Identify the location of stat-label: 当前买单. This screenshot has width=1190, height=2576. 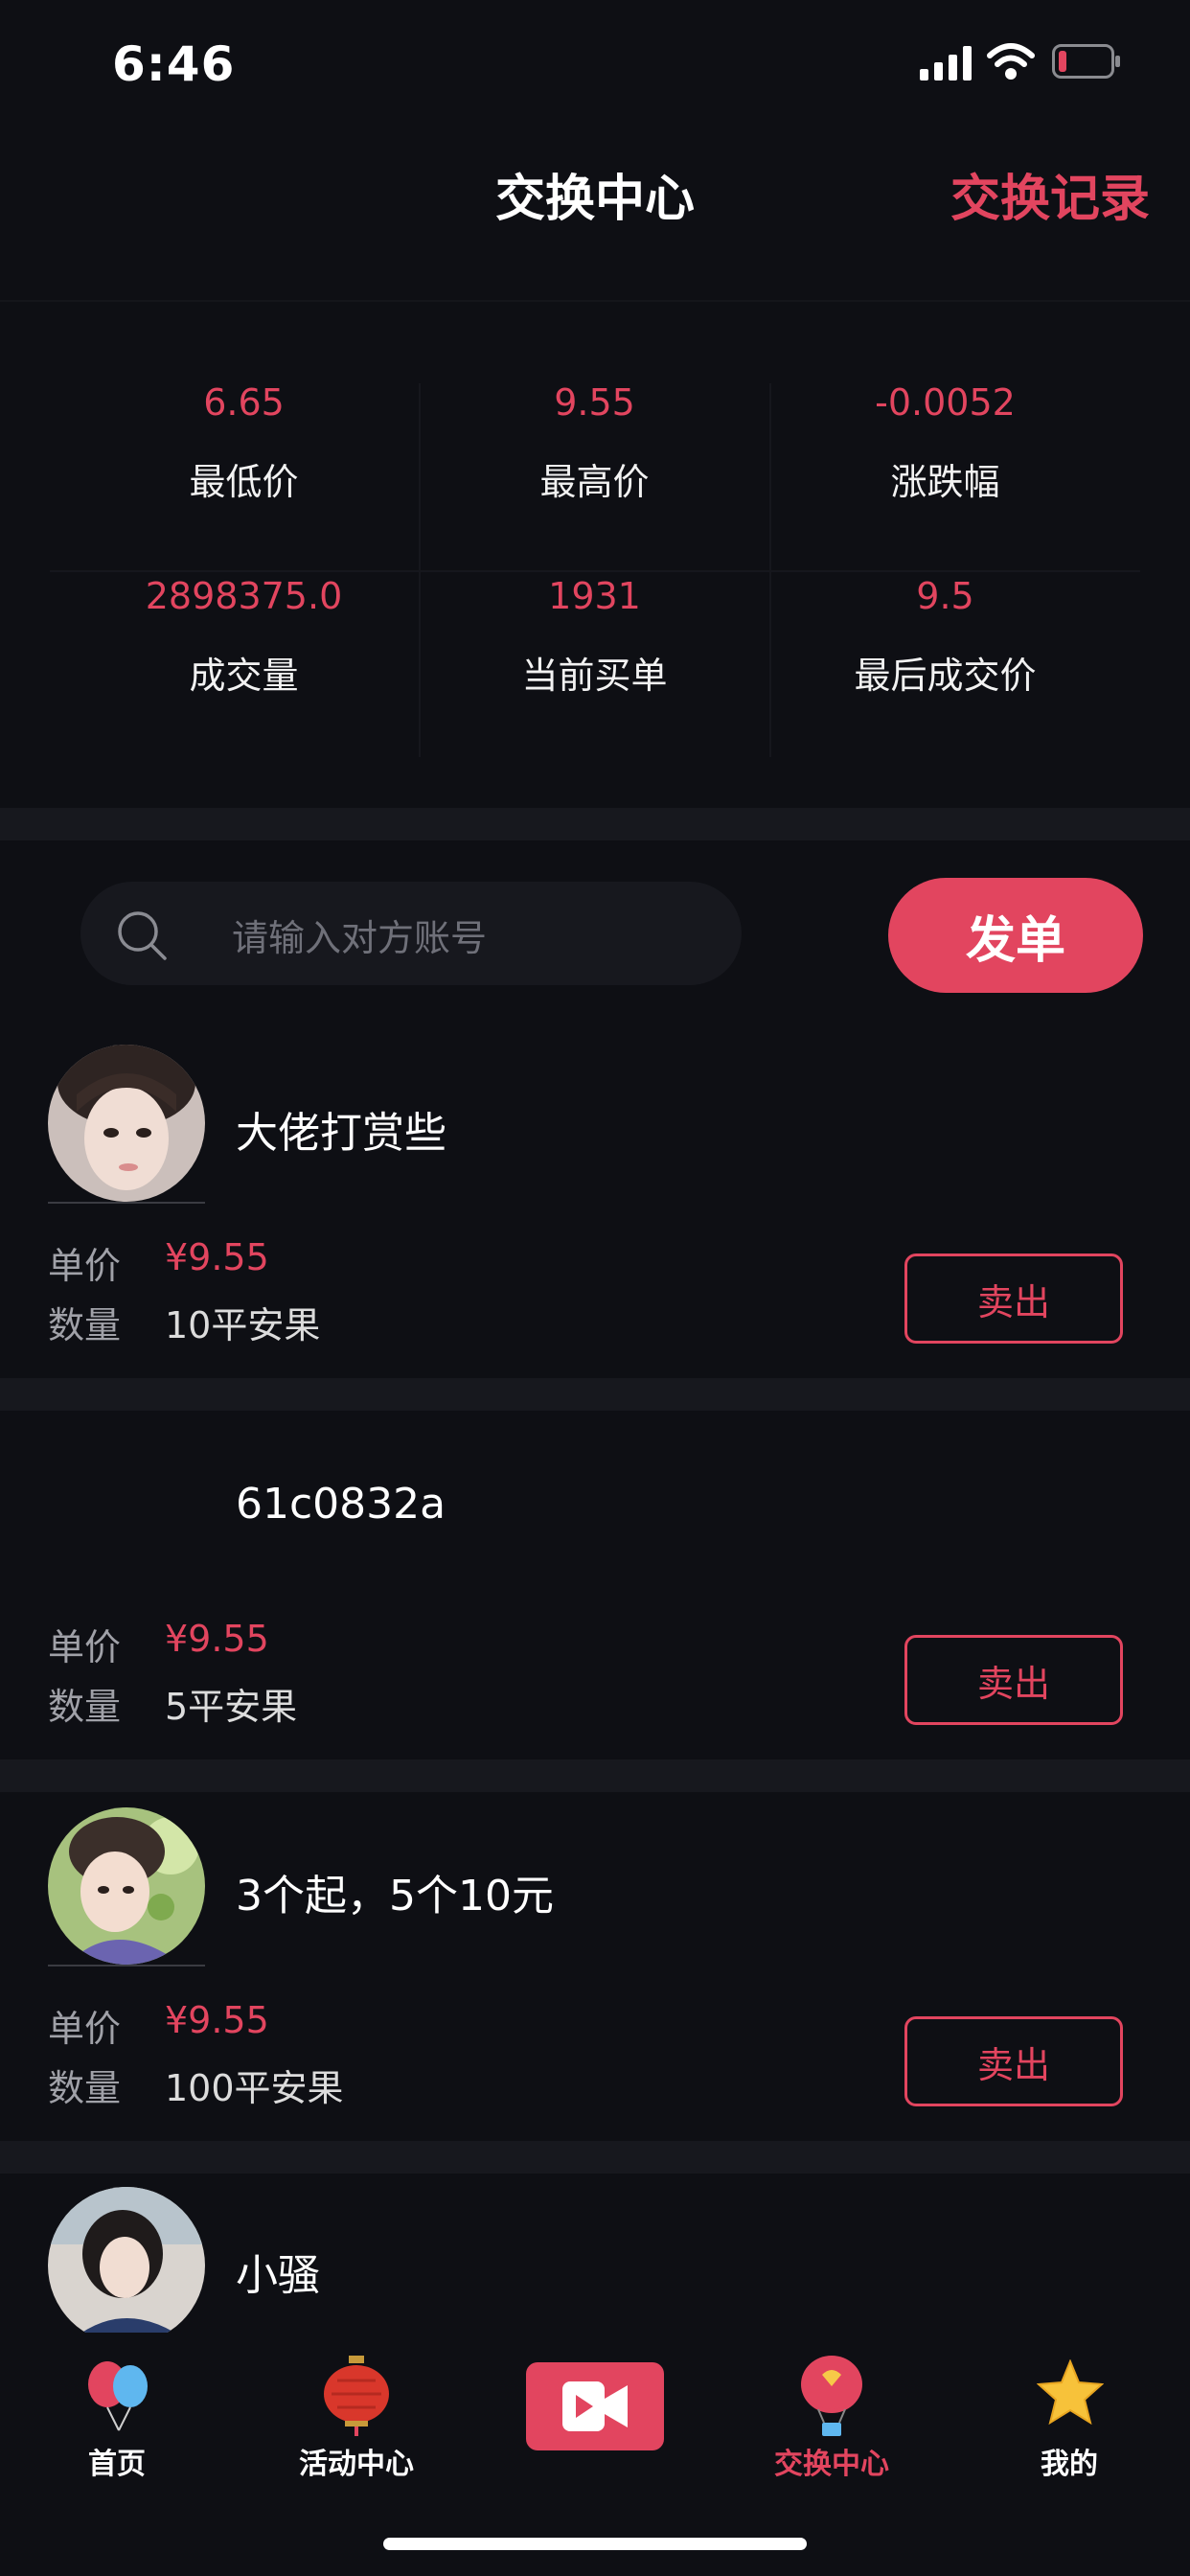
(594, 676).